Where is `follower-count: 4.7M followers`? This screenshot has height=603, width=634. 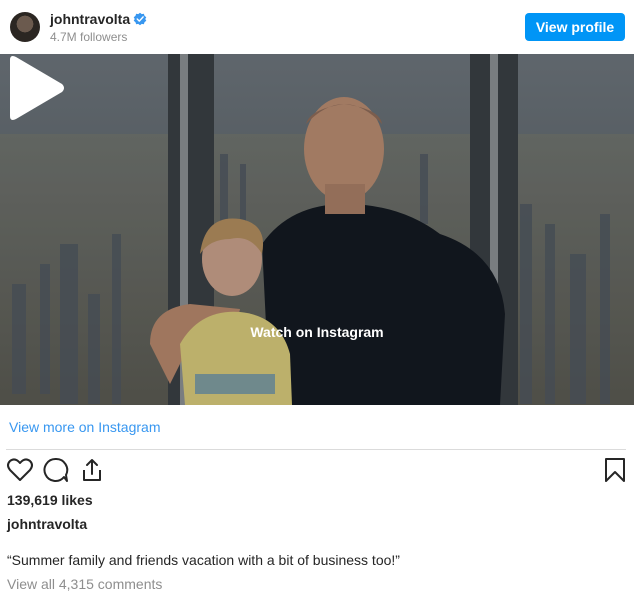
follower-count: 4.7M followers is located at coordinates (89, 37).